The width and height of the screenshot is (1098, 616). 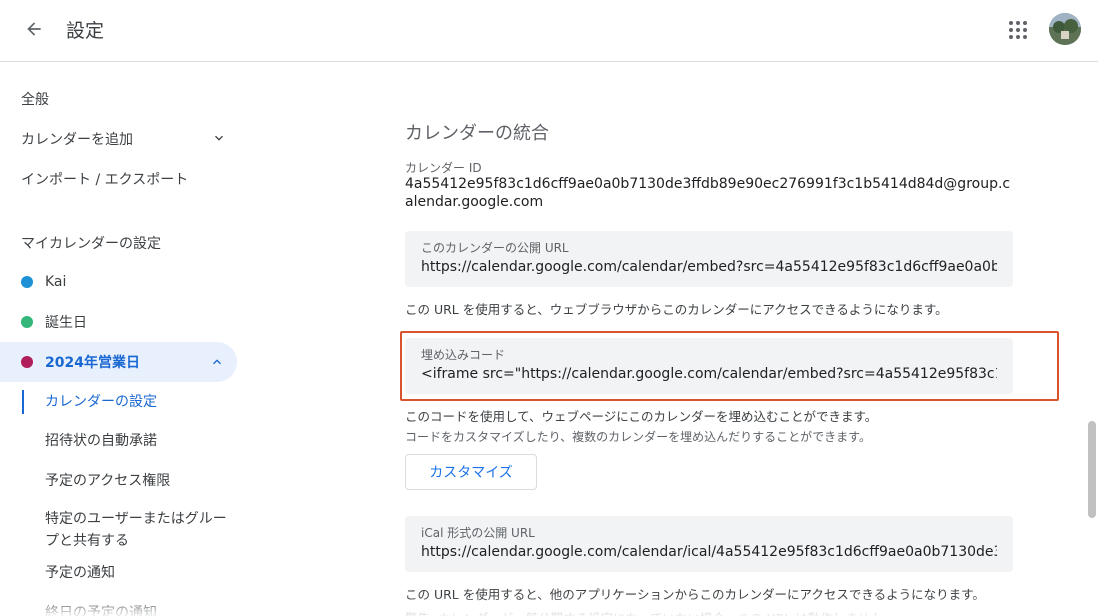 What do you see at coordinates (1092, 469) in the screenshot?
I see `scrollbar-thumb` at bounding box center [1092, 469].